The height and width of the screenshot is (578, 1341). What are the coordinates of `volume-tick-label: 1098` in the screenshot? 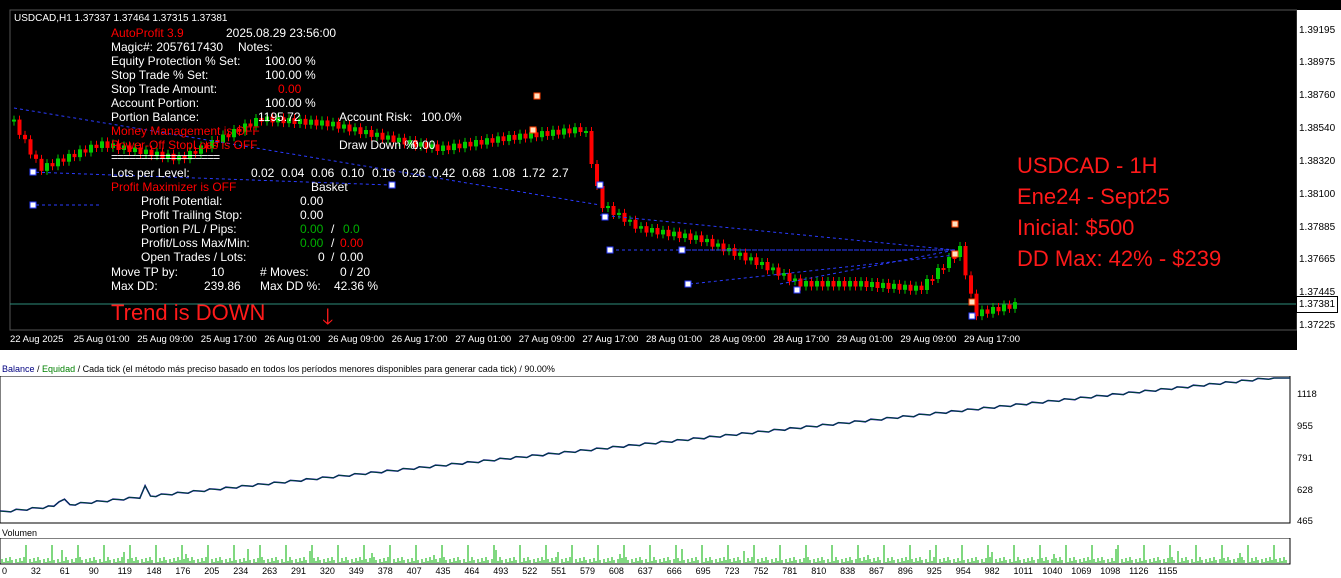 It's located at (1110, 571).